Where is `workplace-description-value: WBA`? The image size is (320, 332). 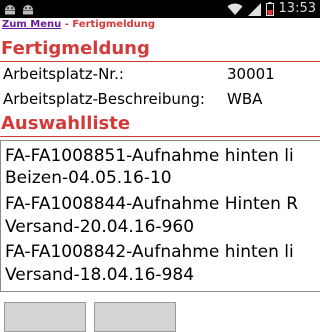 workplace-description-value: WBA is located at coordinates (245, 99).